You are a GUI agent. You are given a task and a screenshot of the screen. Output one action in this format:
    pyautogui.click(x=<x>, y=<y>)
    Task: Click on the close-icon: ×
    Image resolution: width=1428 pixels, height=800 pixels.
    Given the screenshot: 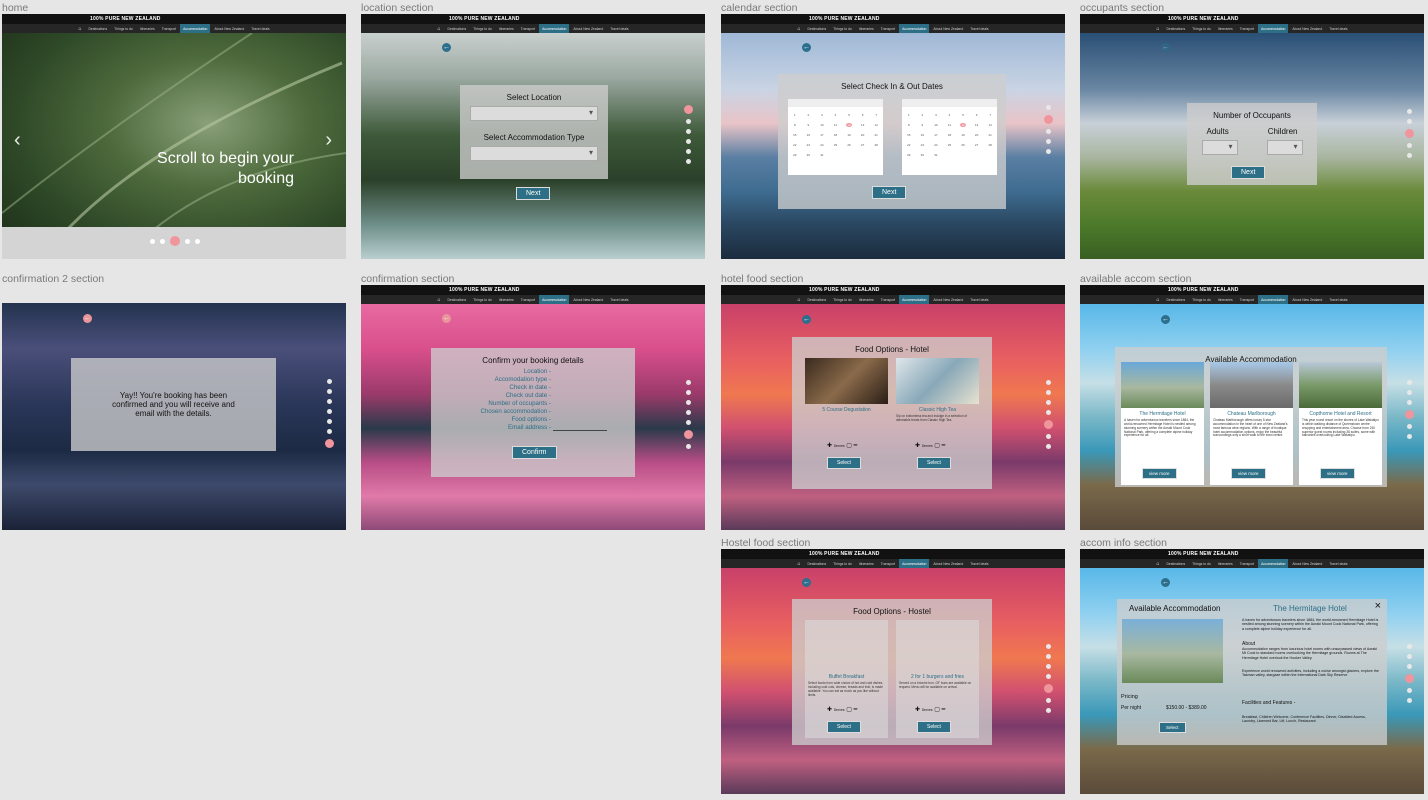 What is the action you would take?
    pyautogui.click(x=1378, y=606)
    